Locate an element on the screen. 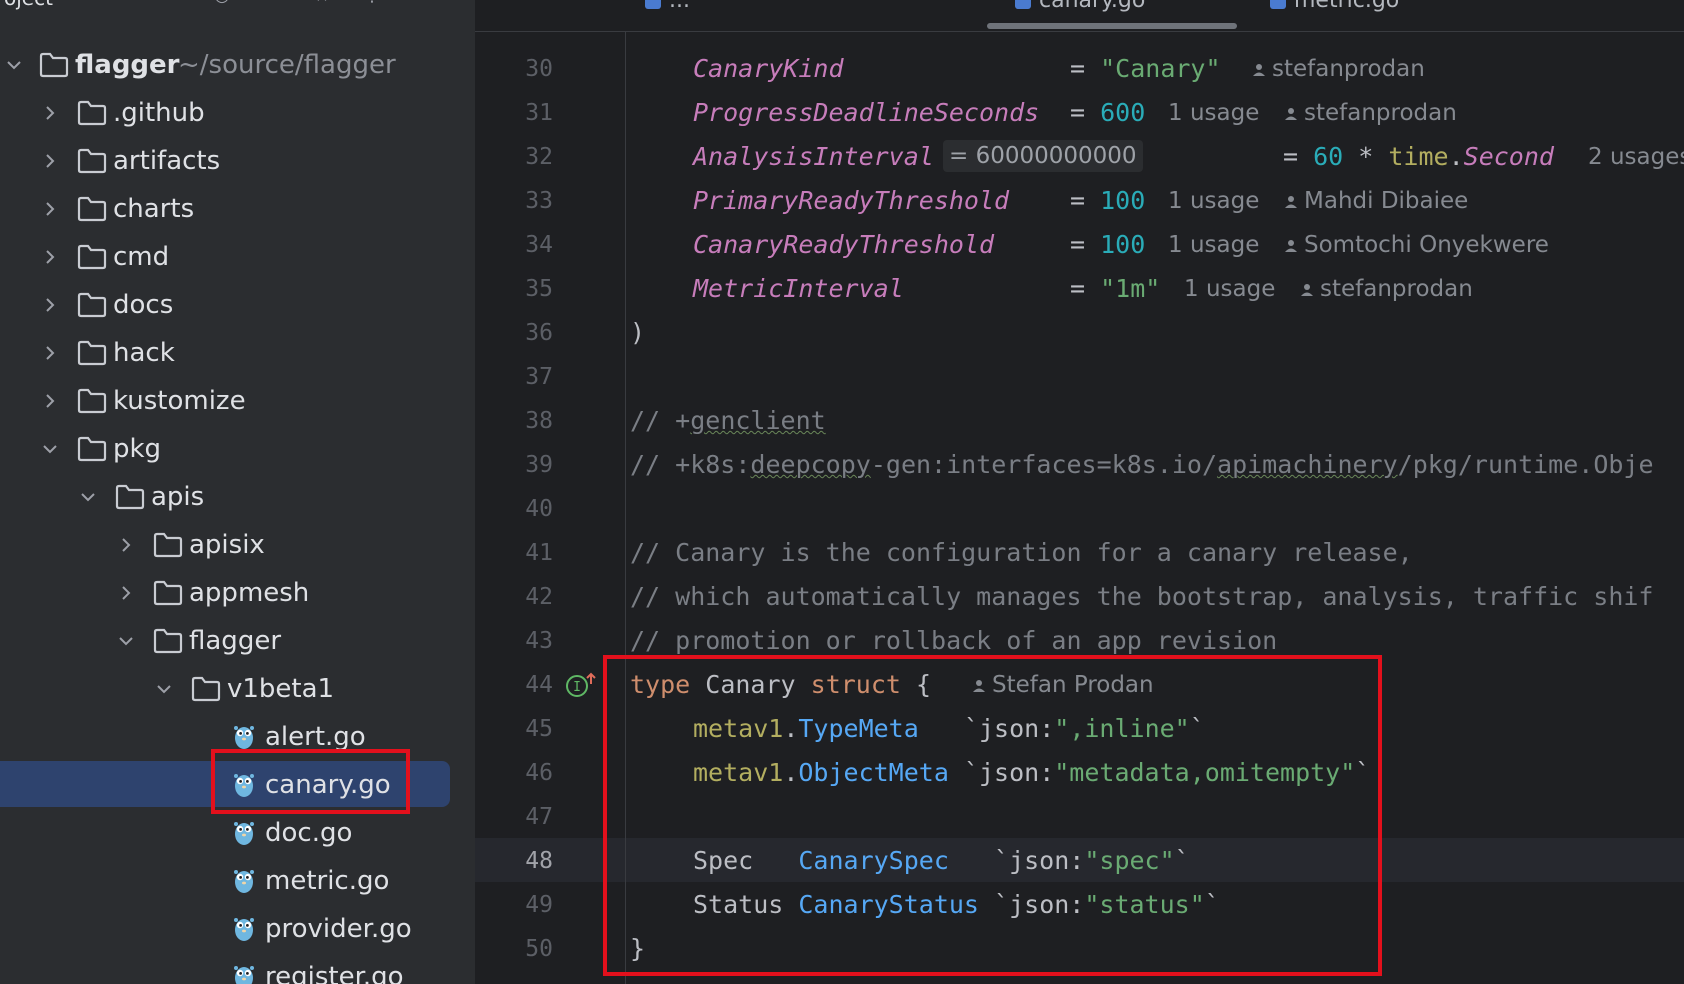 This screenshot has height=984, width=1684. tab-metric-go: metric.go is located at coordinates (1334, 14).